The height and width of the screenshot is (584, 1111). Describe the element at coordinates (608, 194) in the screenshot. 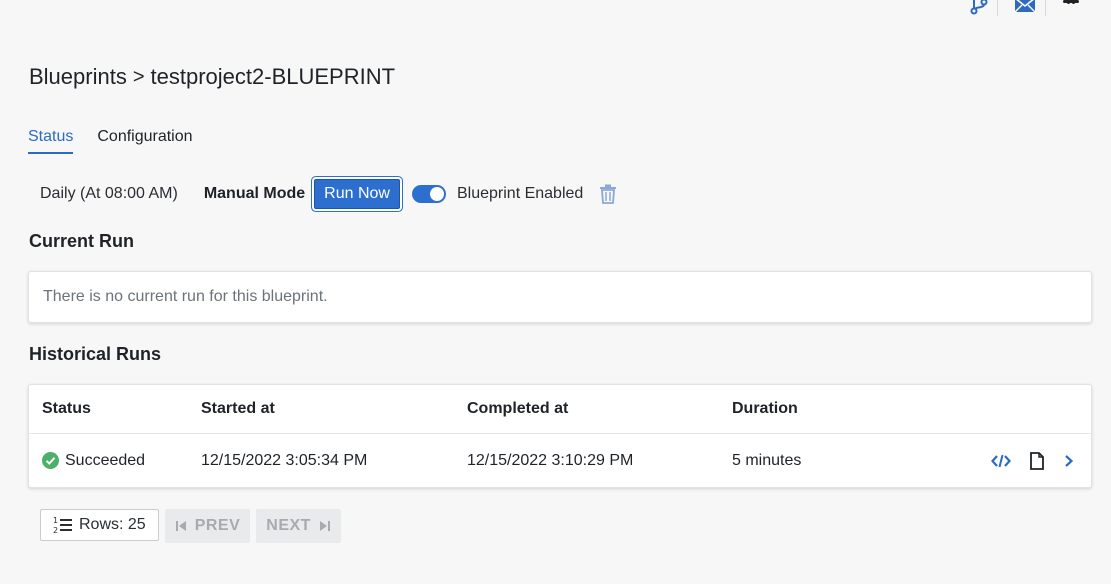

I see `trash-icon` at that location.